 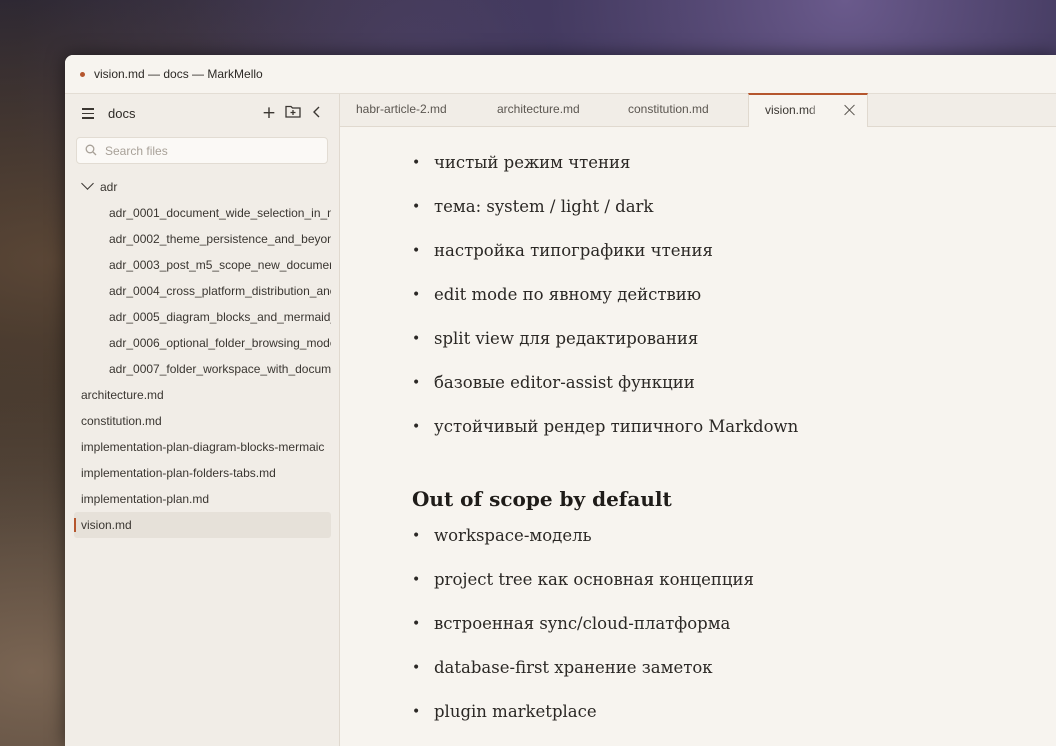 I want to click on chevron-down-icon, so click(x=87, y=183).